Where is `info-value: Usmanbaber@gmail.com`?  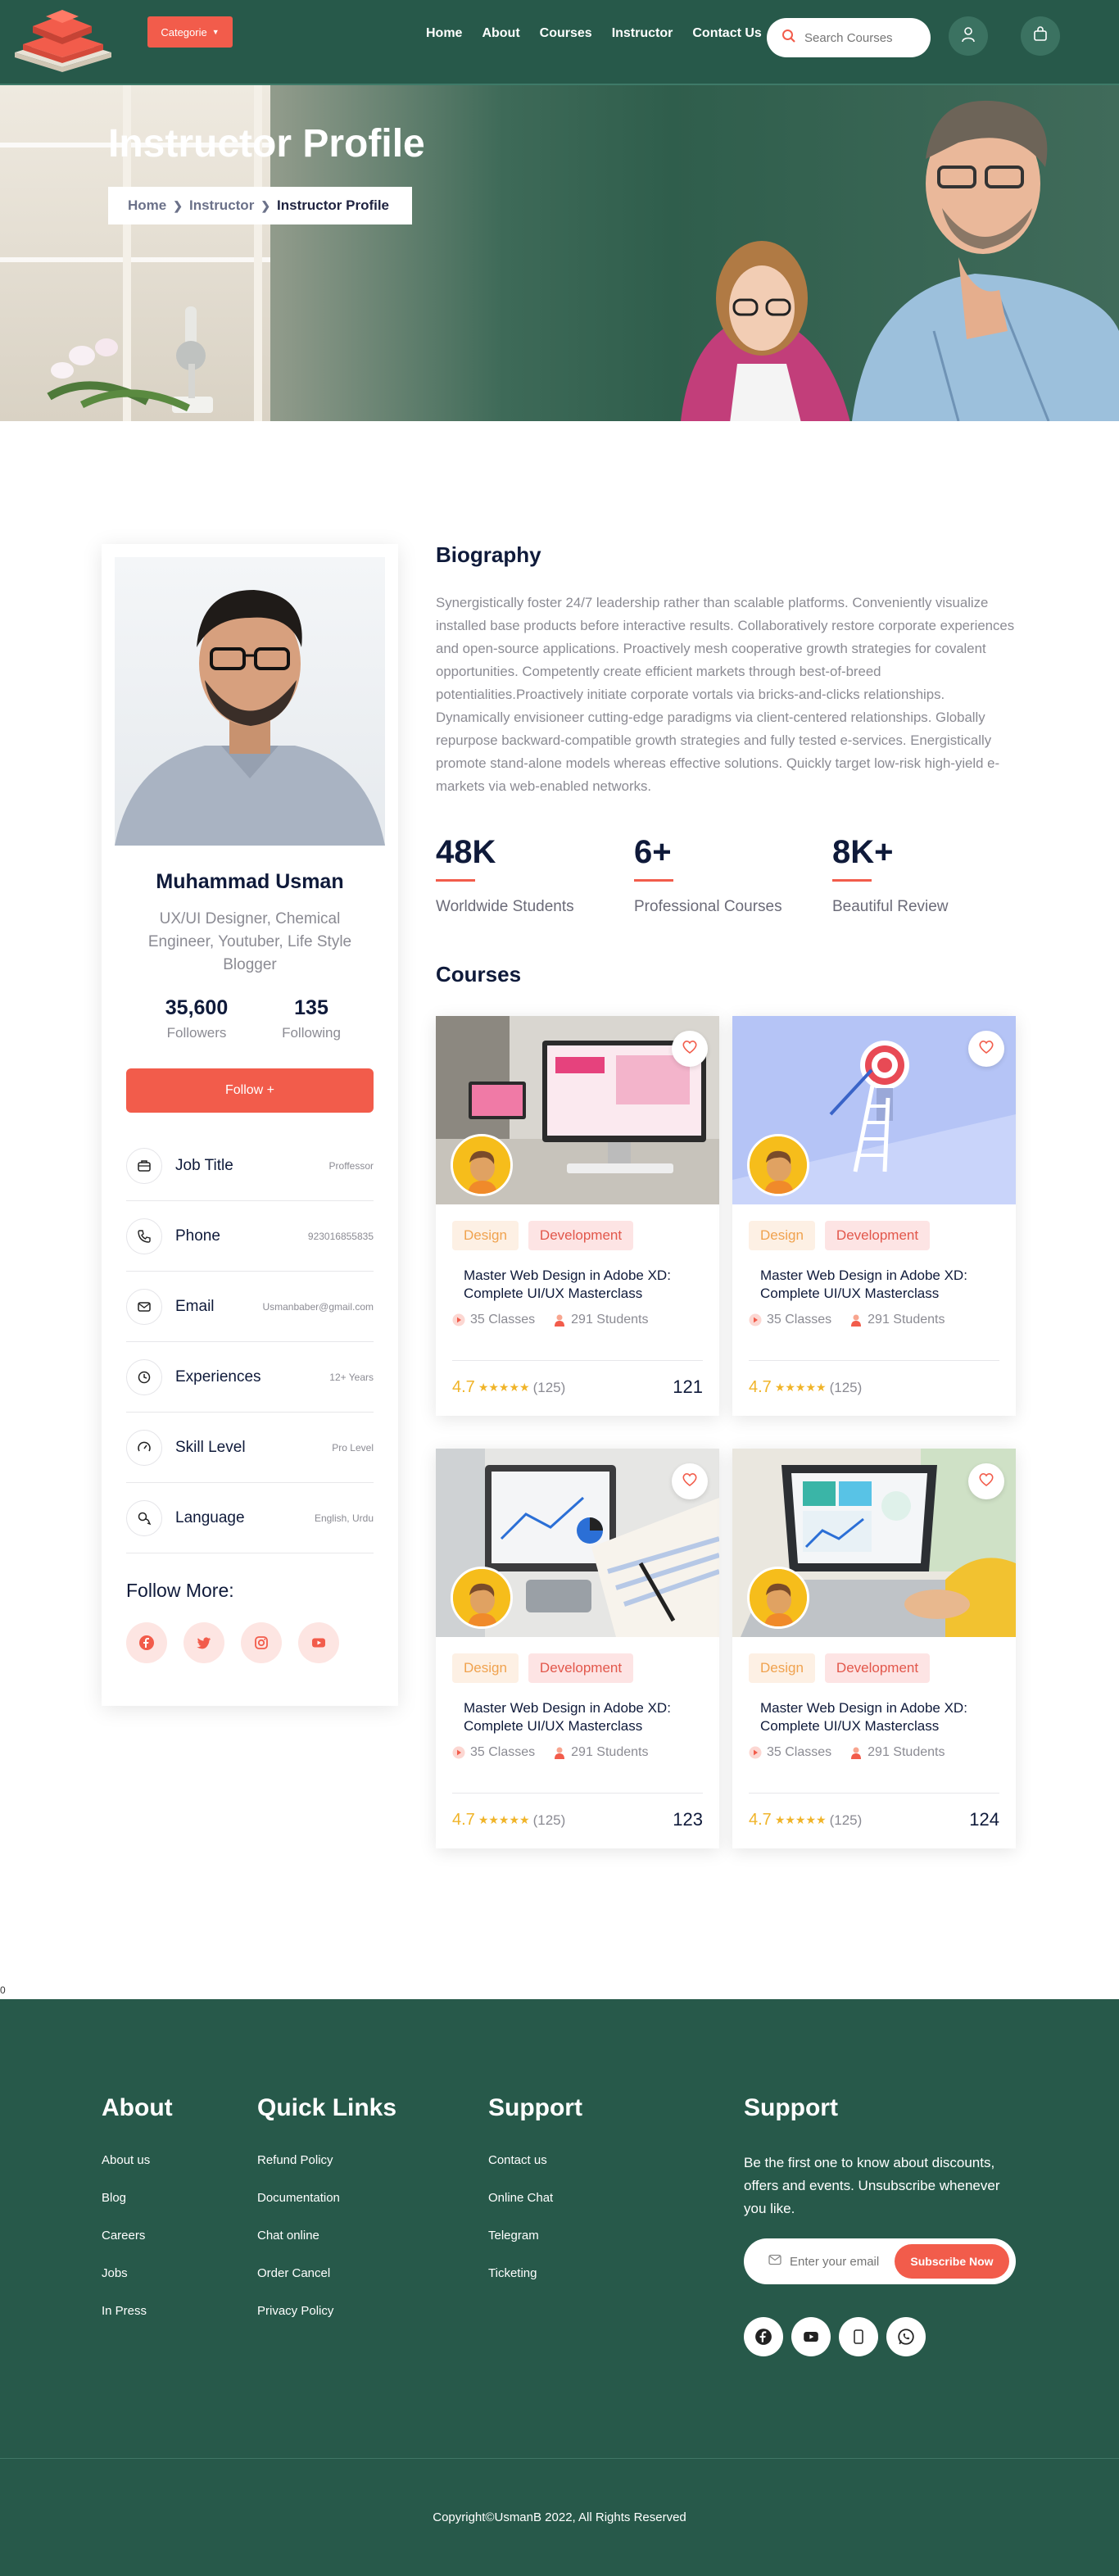 info-value: Usmanbaber@gmail.com is located at coordinates (318, 1307).